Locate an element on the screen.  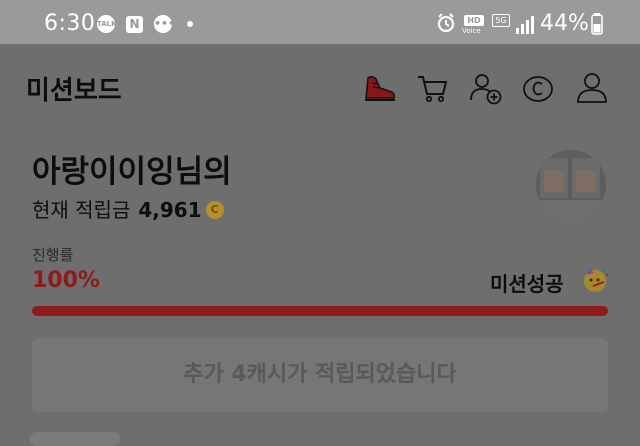
mission-status: 미션성공 is located at coordinates (527, 284).